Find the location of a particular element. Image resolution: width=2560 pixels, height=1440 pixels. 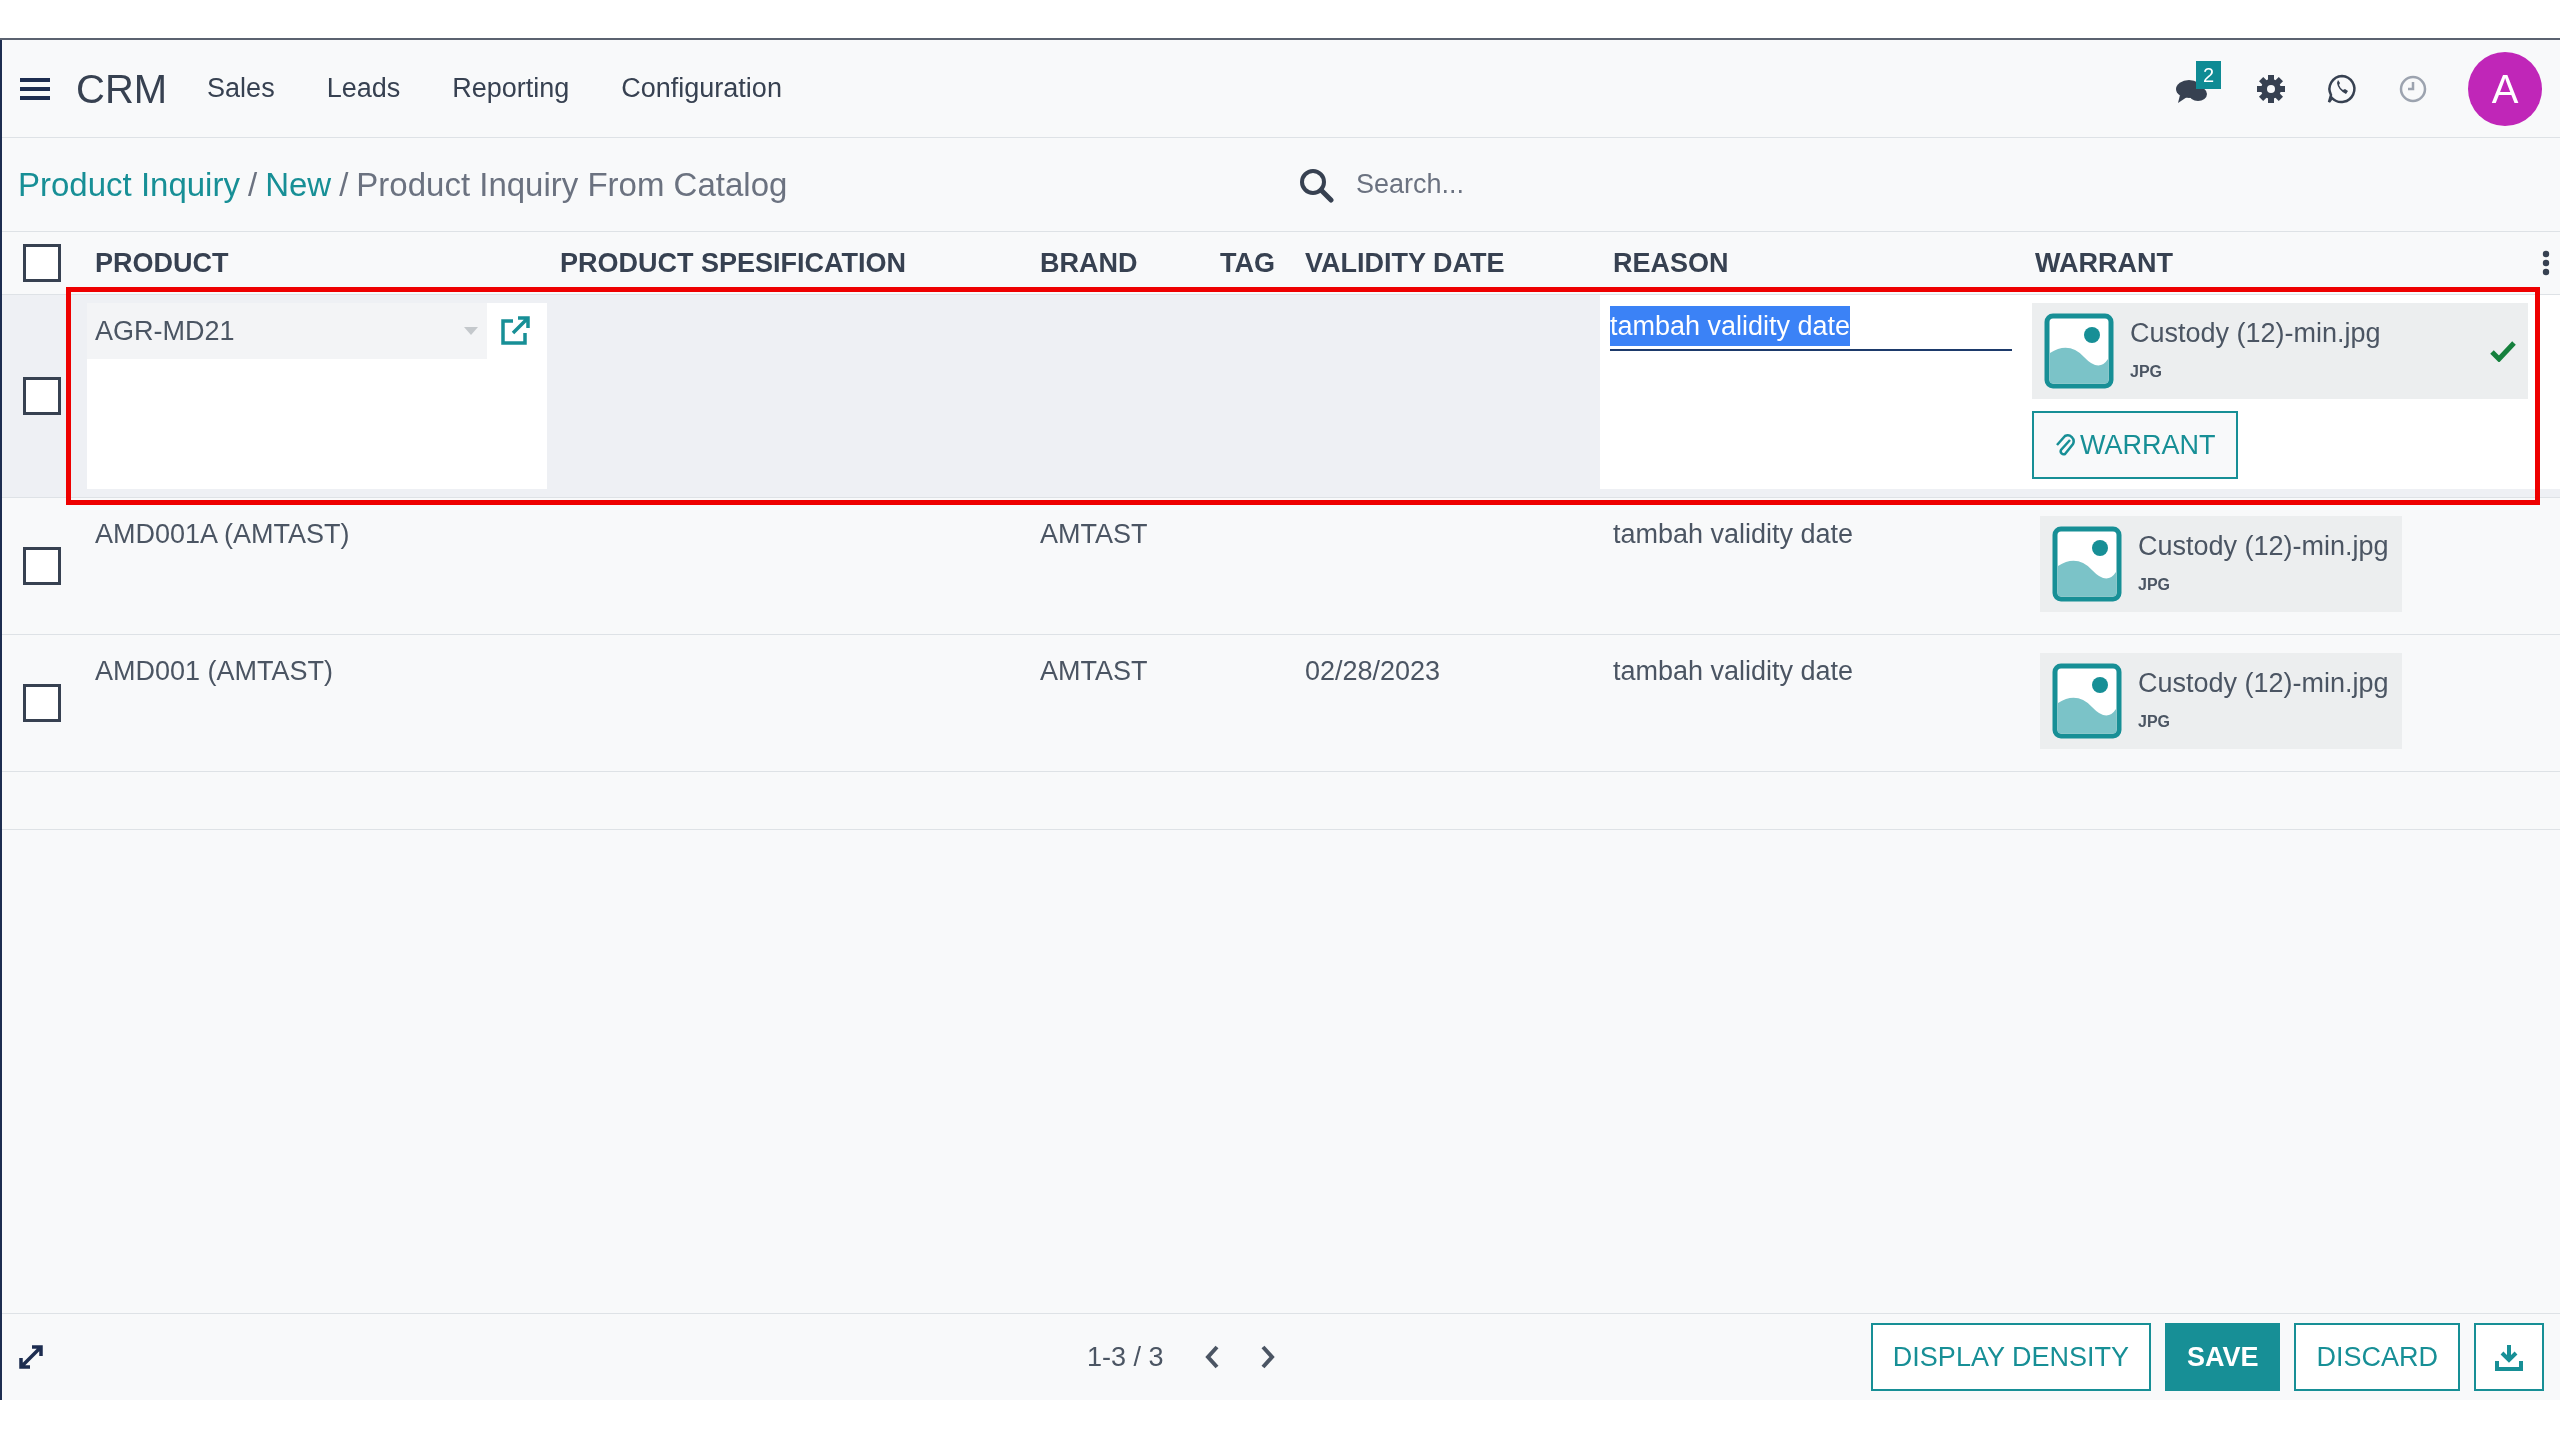

previous-page-icon is located at coordinates (1211, 1357).